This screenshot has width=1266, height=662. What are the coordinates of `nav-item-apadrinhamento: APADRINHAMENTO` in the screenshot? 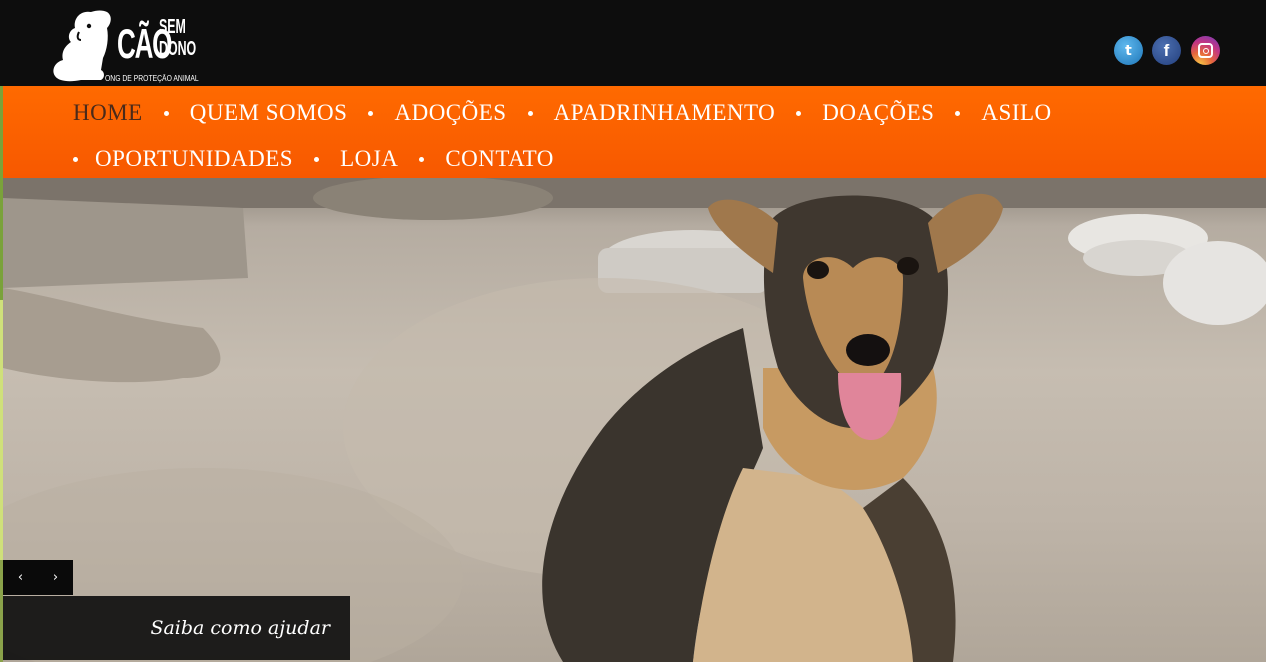 It's located at (665, 113).